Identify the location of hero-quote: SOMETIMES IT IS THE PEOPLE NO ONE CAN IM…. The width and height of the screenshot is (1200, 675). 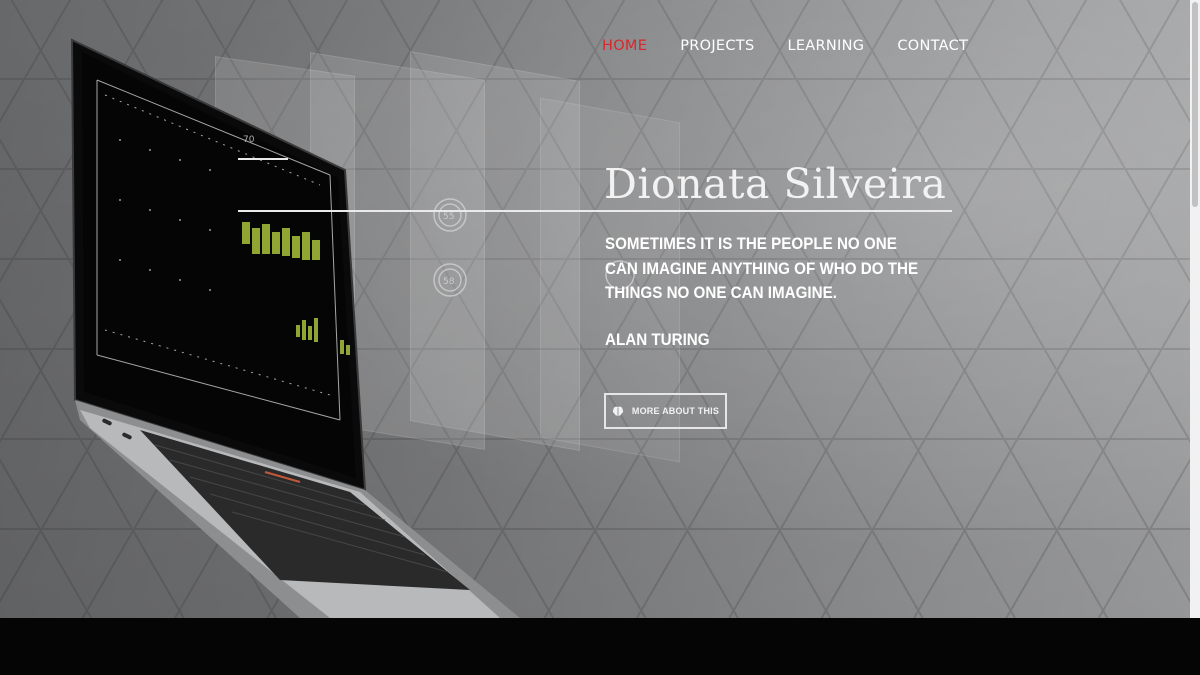
(762, 268).